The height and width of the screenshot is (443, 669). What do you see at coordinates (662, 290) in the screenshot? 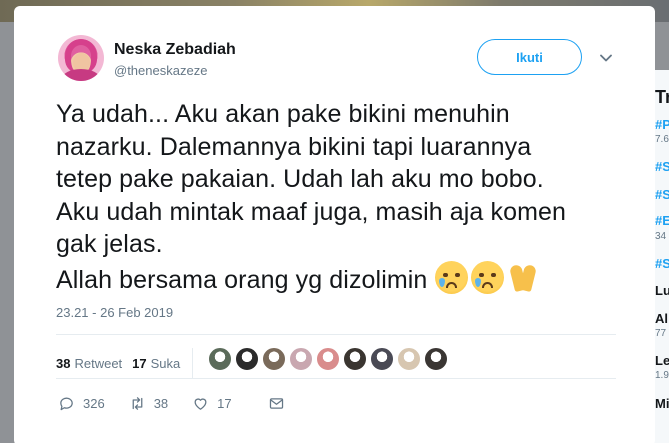
I see `trend-item: Lu` at bounding box center [662, 290].